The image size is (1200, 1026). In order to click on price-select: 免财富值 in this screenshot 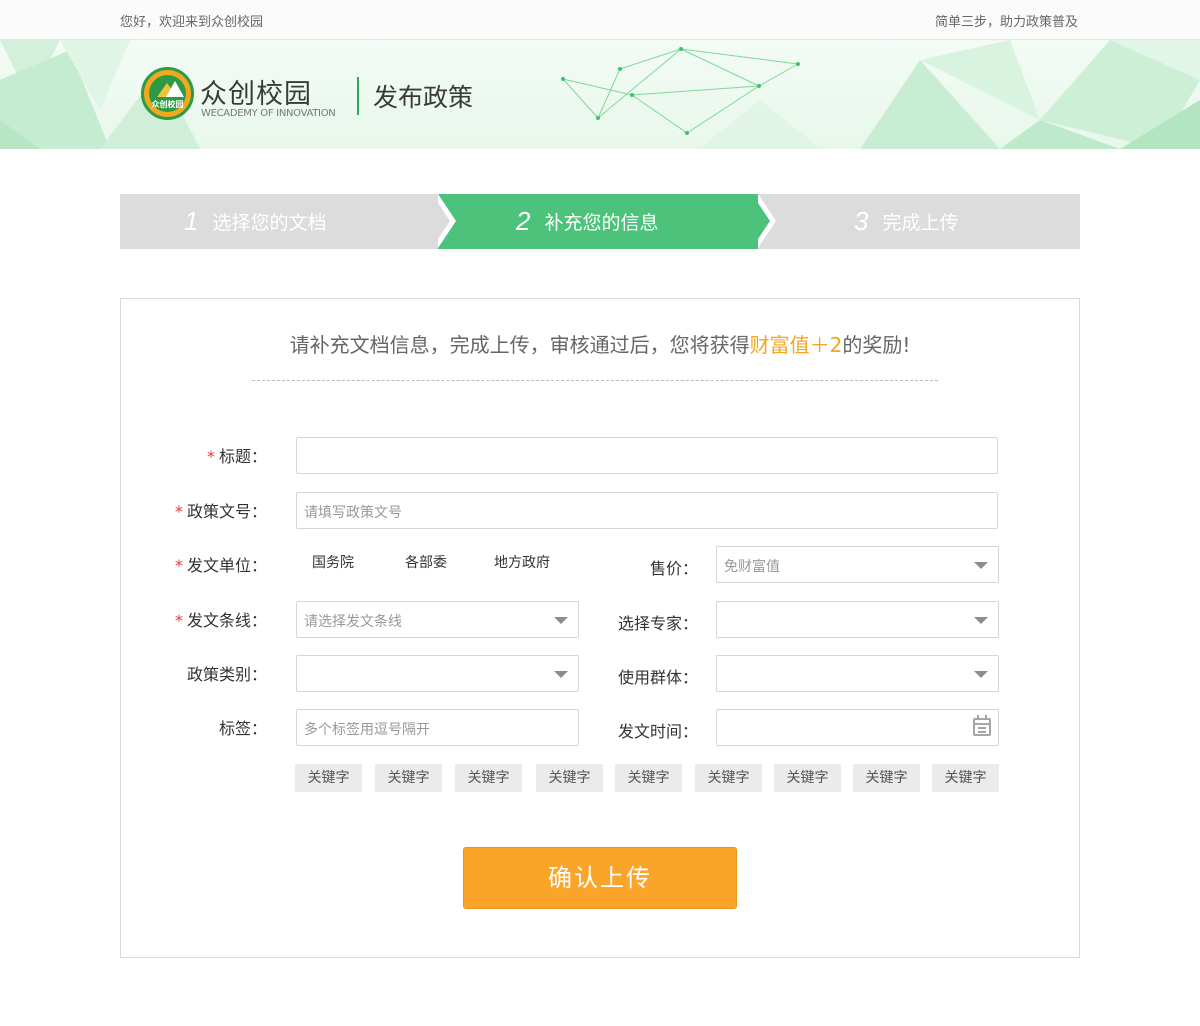, I will do `click(857, 564)`.